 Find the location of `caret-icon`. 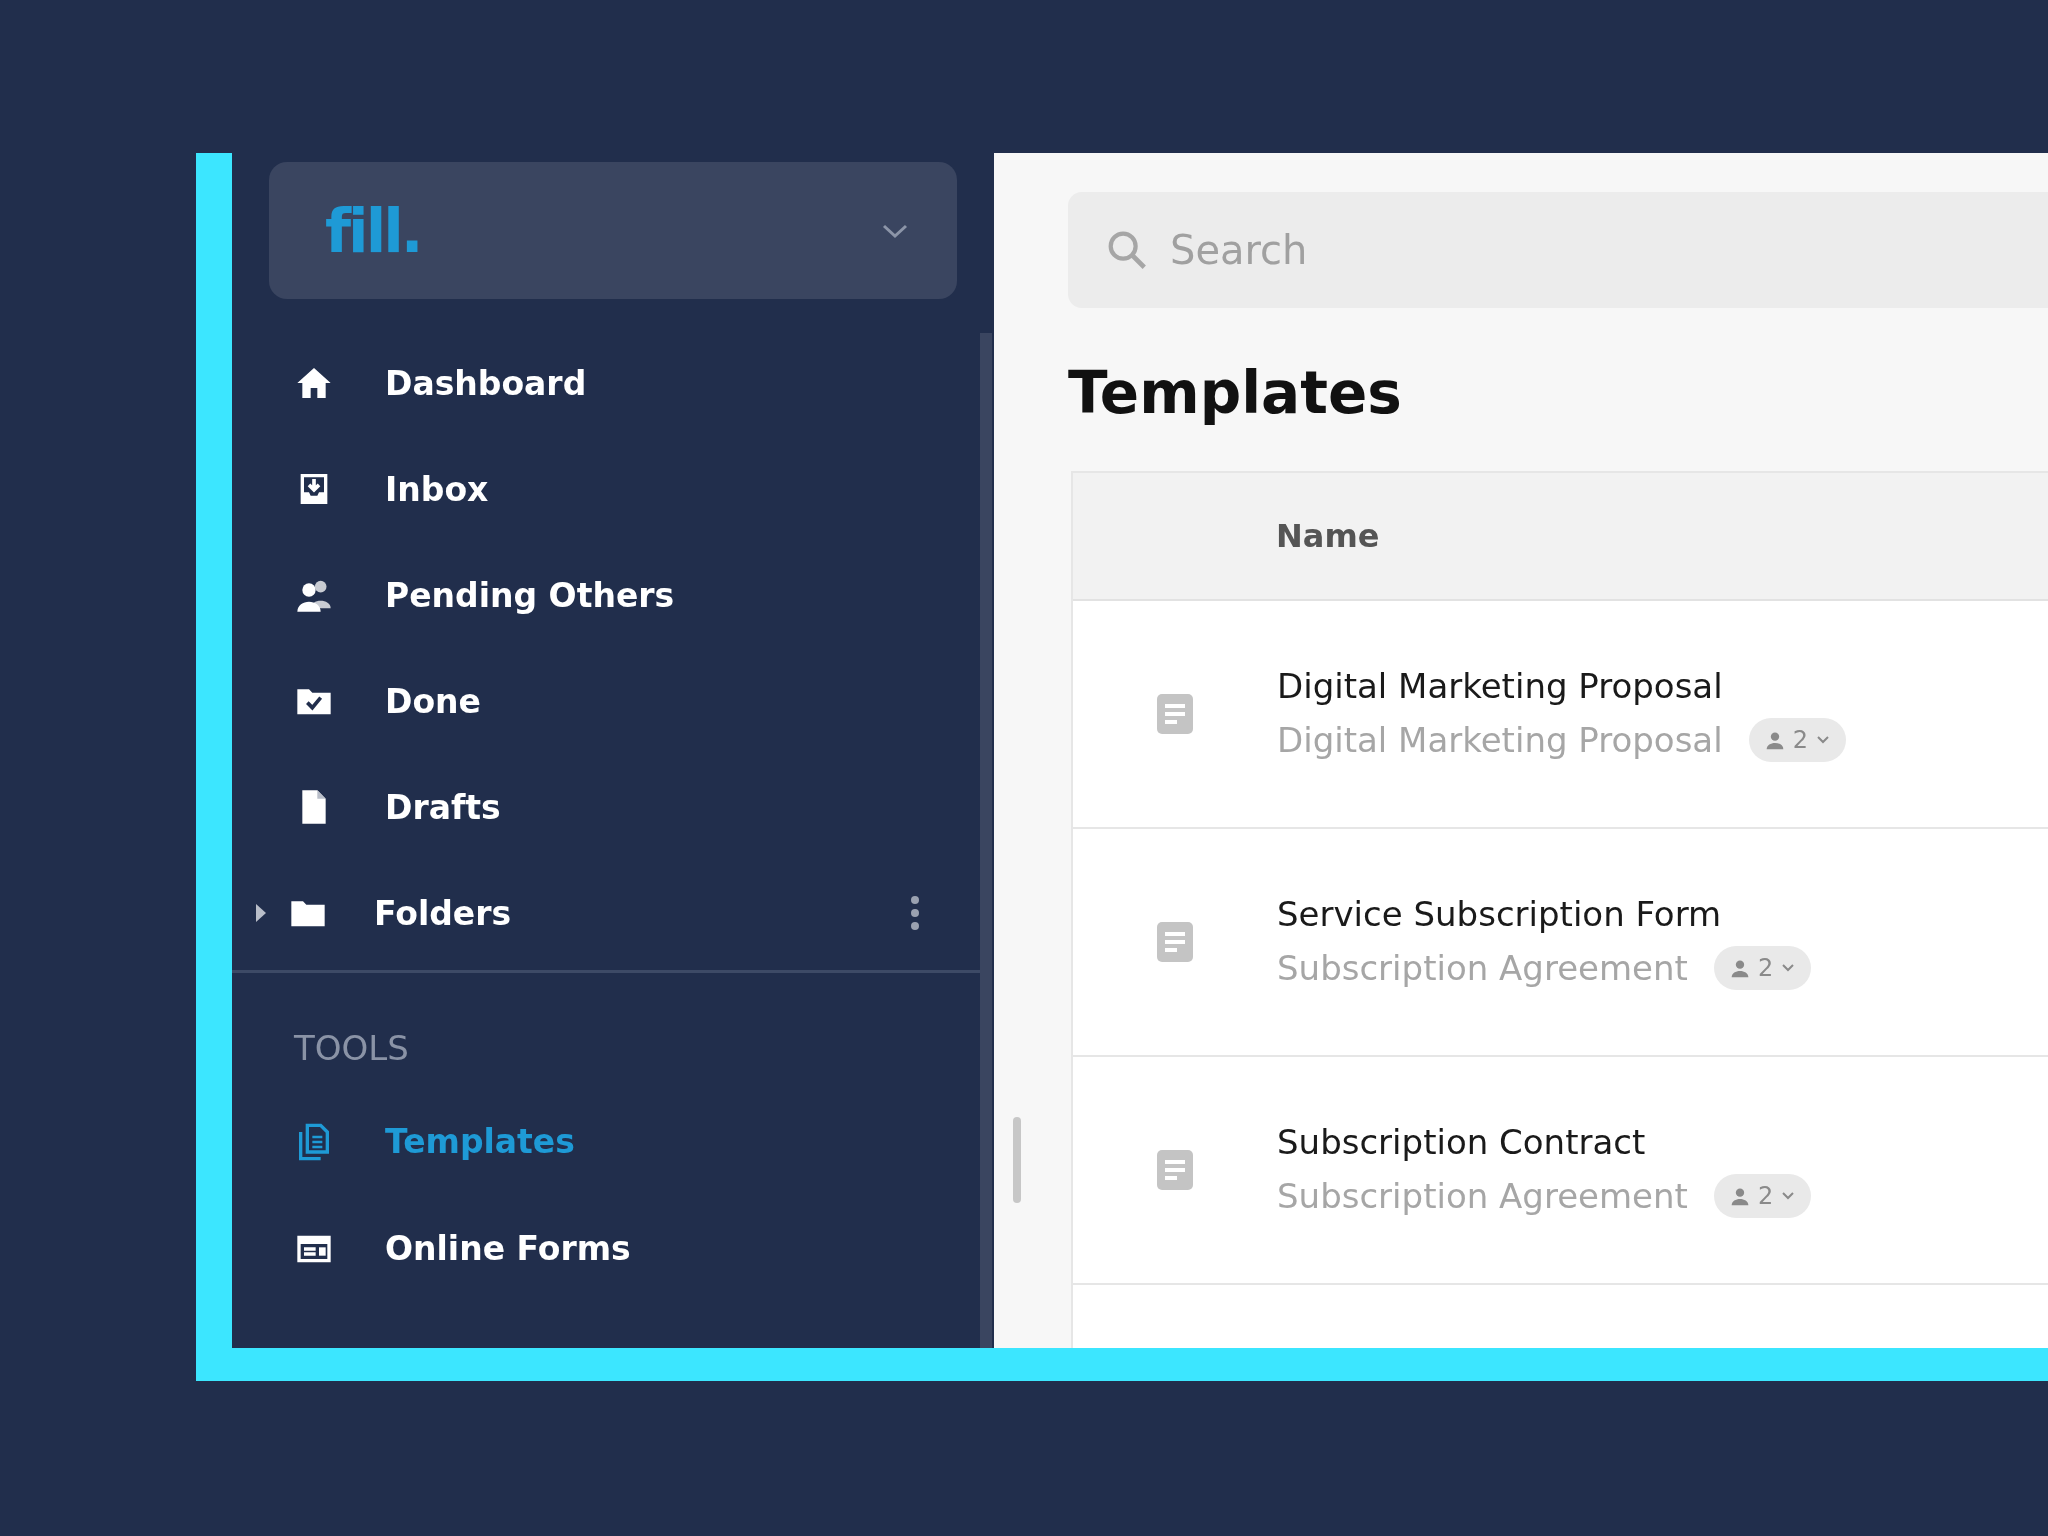

caret-icon is located at coordinates (261, 913).